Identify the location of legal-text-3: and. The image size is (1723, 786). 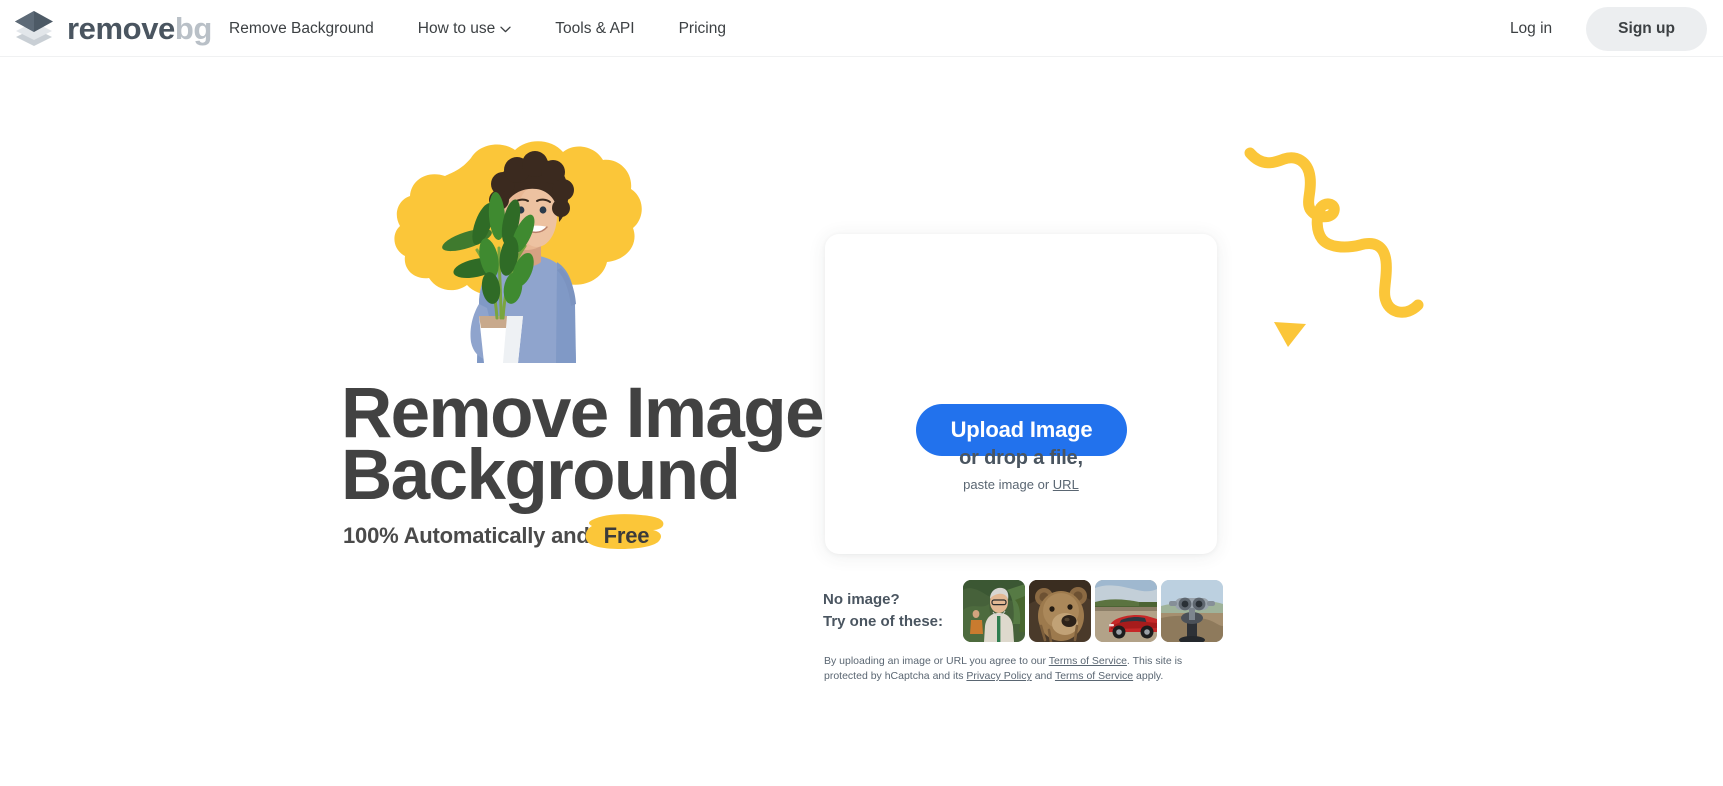
(1043, 676).